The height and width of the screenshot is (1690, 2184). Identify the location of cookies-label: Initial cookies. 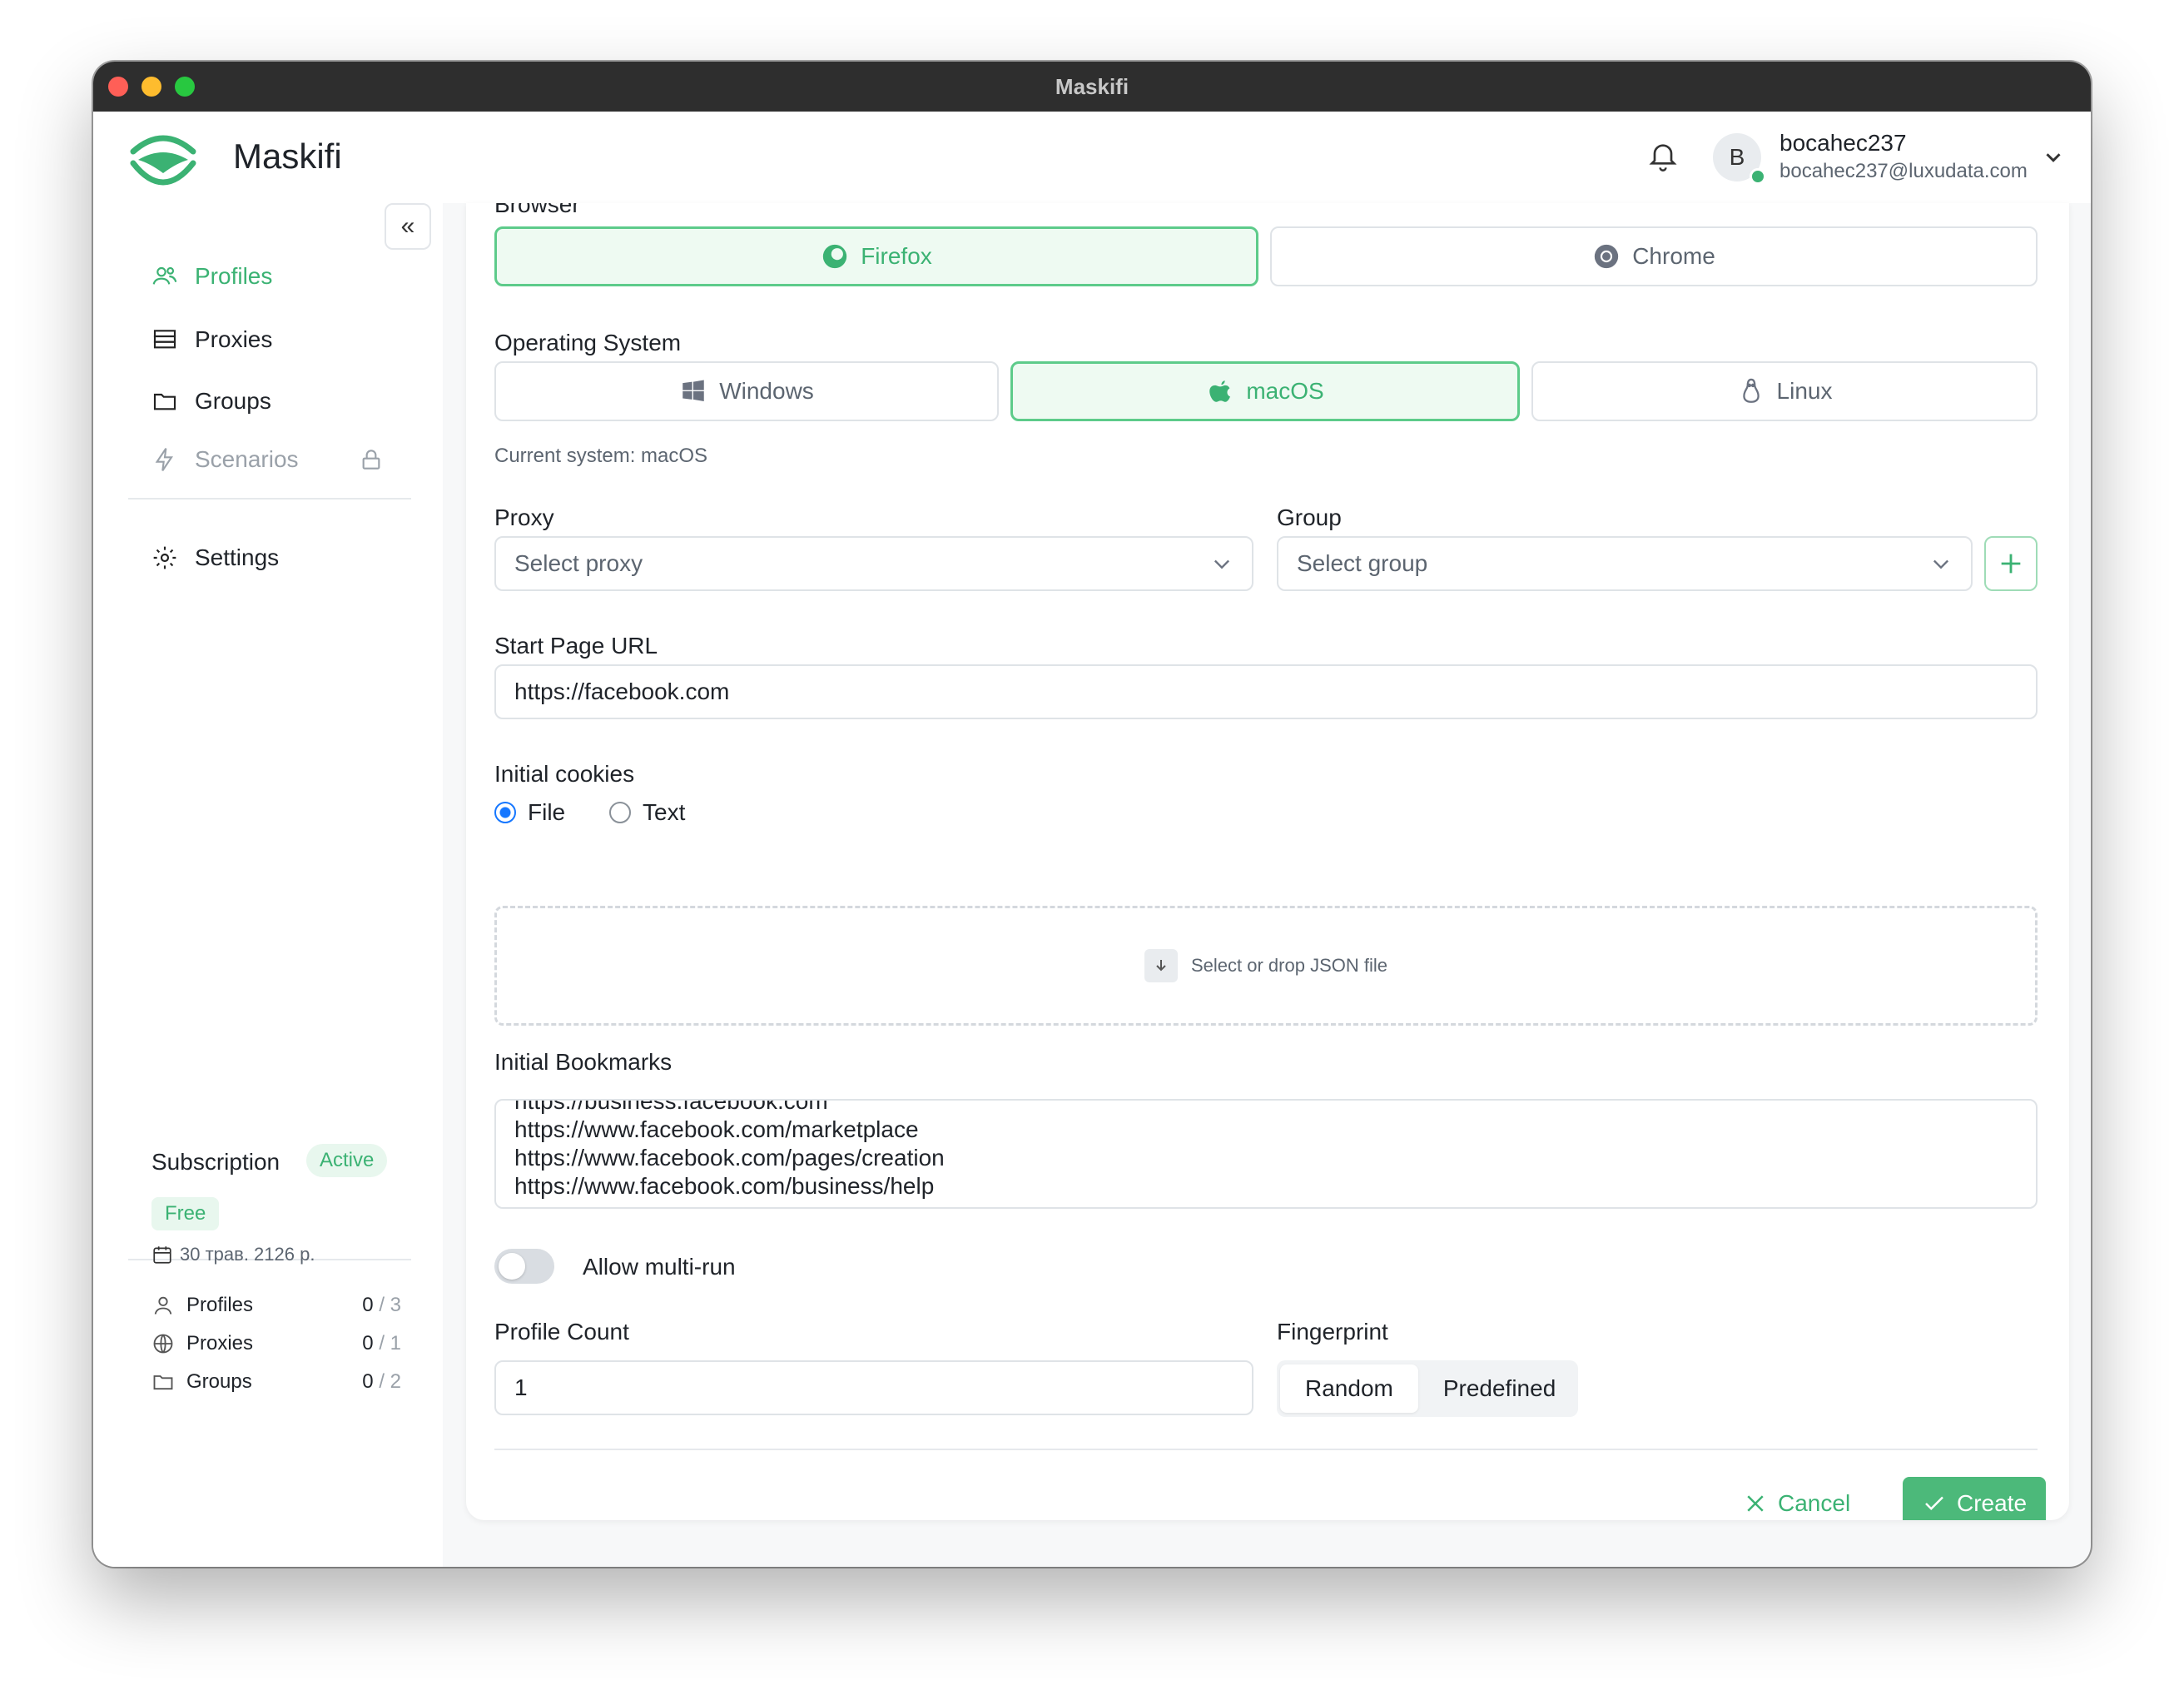
(564, 774).